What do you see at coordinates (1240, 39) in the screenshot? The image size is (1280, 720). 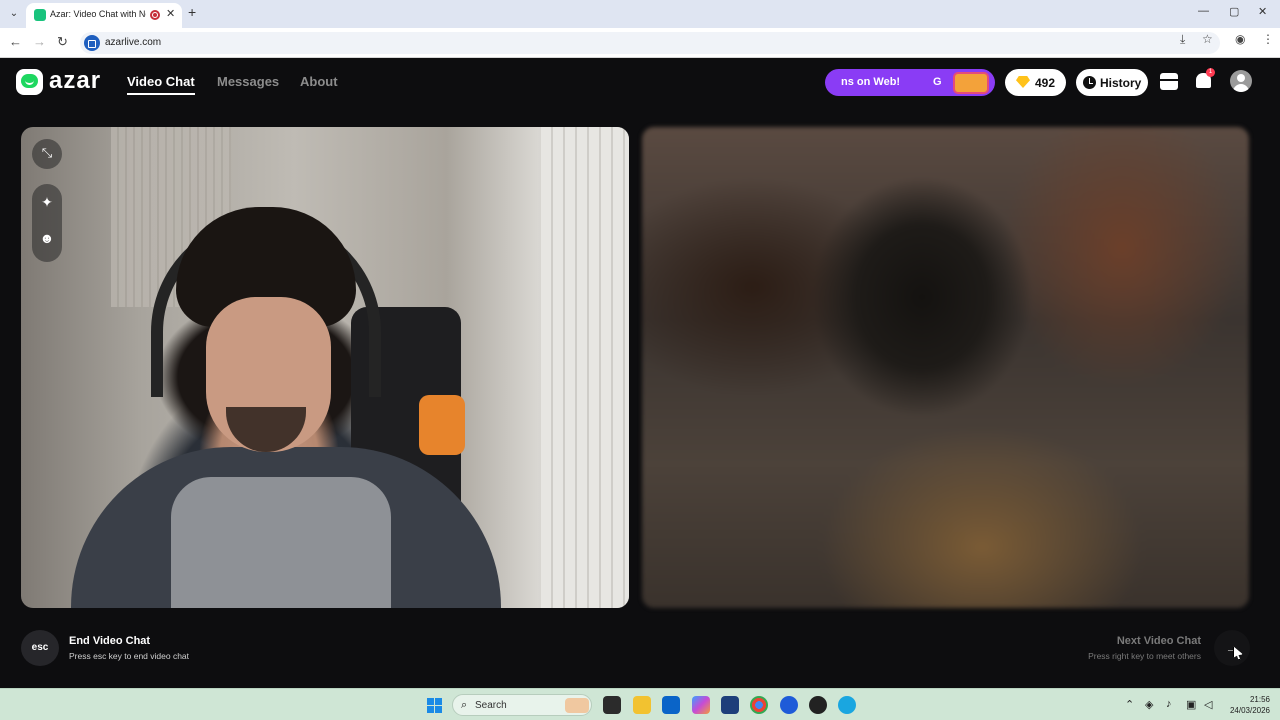 I see `profile-icon: ◉` at bounding box center [1240, 39].